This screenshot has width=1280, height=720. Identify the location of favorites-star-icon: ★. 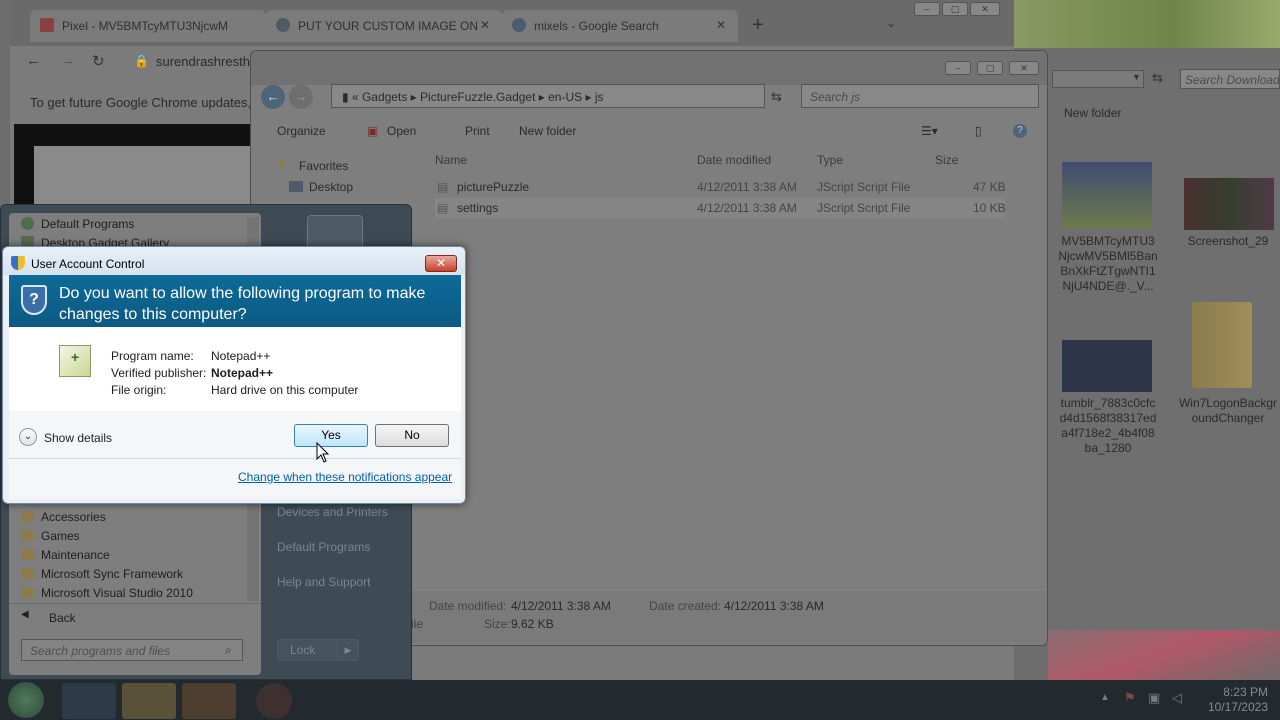
(282, 164).